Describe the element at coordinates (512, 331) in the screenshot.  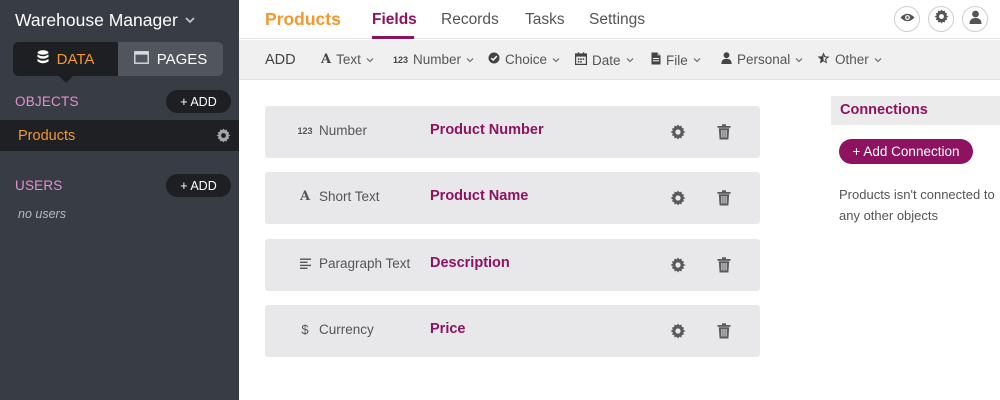
I see `field-card-price: $ Currency Price` at that location.